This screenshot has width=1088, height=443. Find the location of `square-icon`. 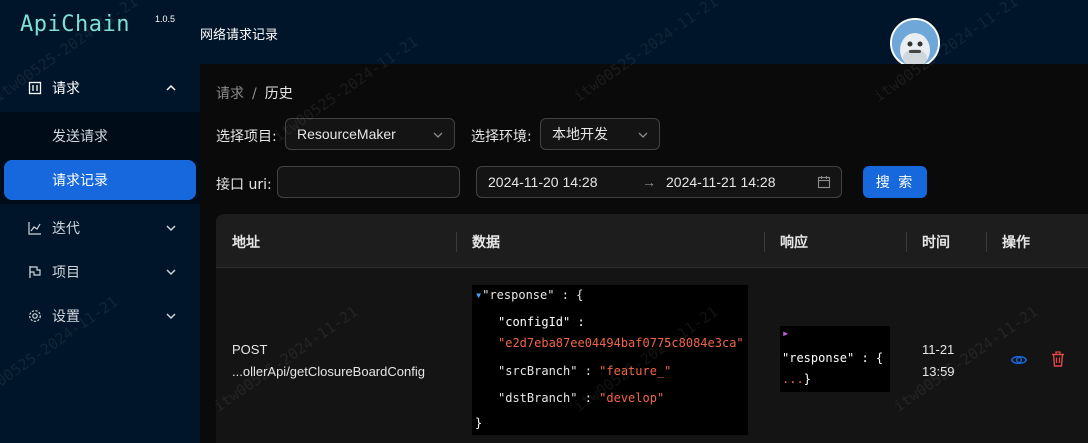

square-icon is located at coordinates (35, 88).